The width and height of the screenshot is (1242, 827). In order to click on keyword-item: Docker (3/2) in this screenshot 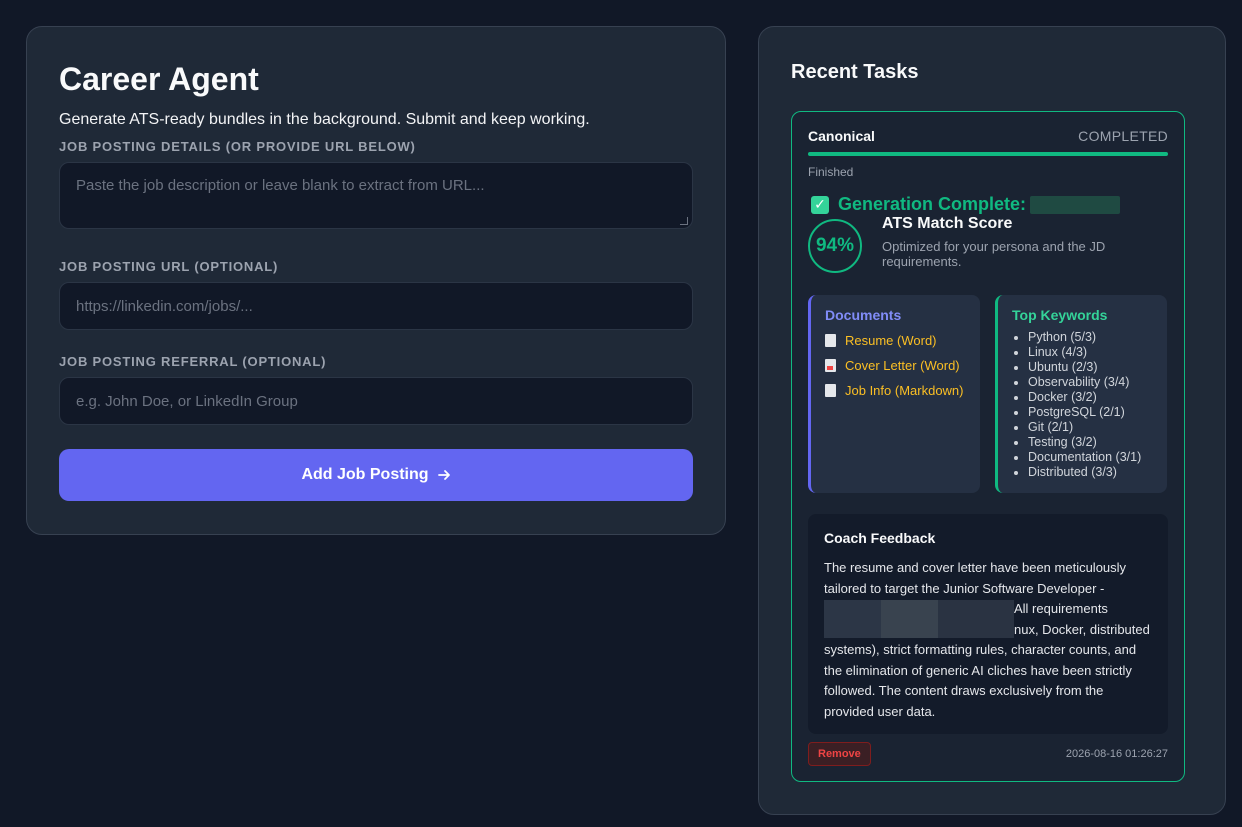, I will do `click(1090, 397)`.